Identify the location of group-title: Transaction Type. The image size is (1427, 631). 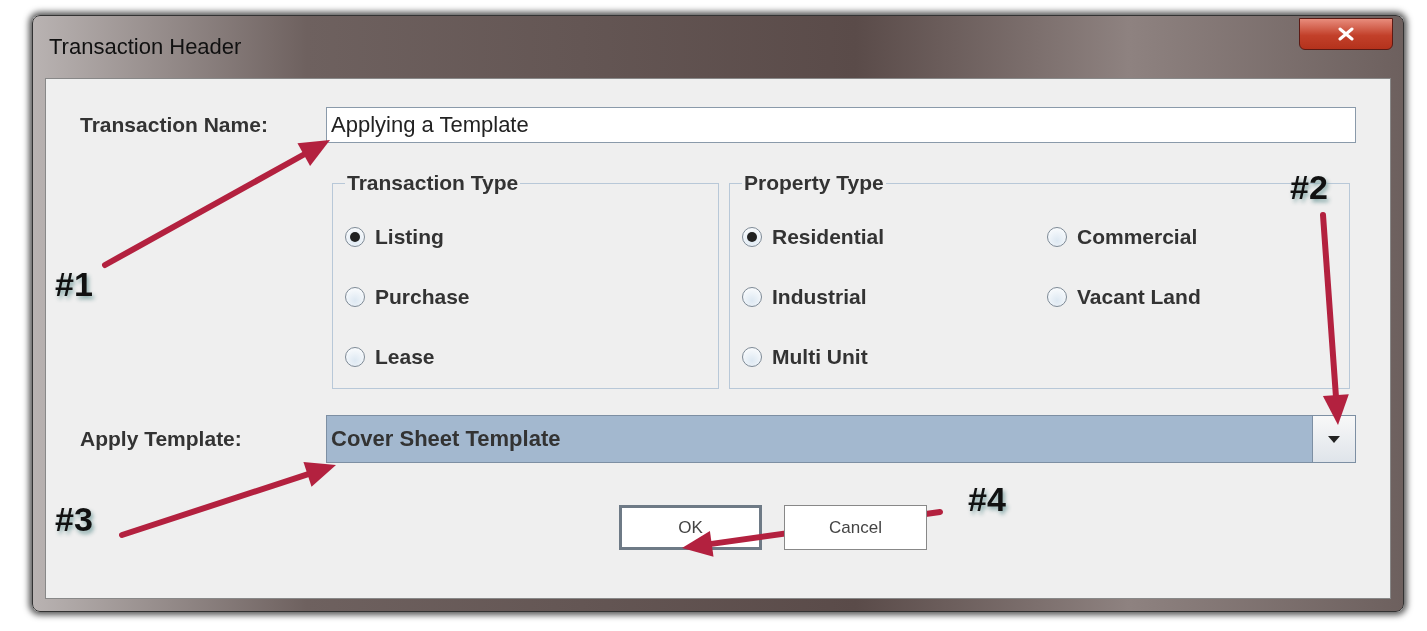
(433, 183).